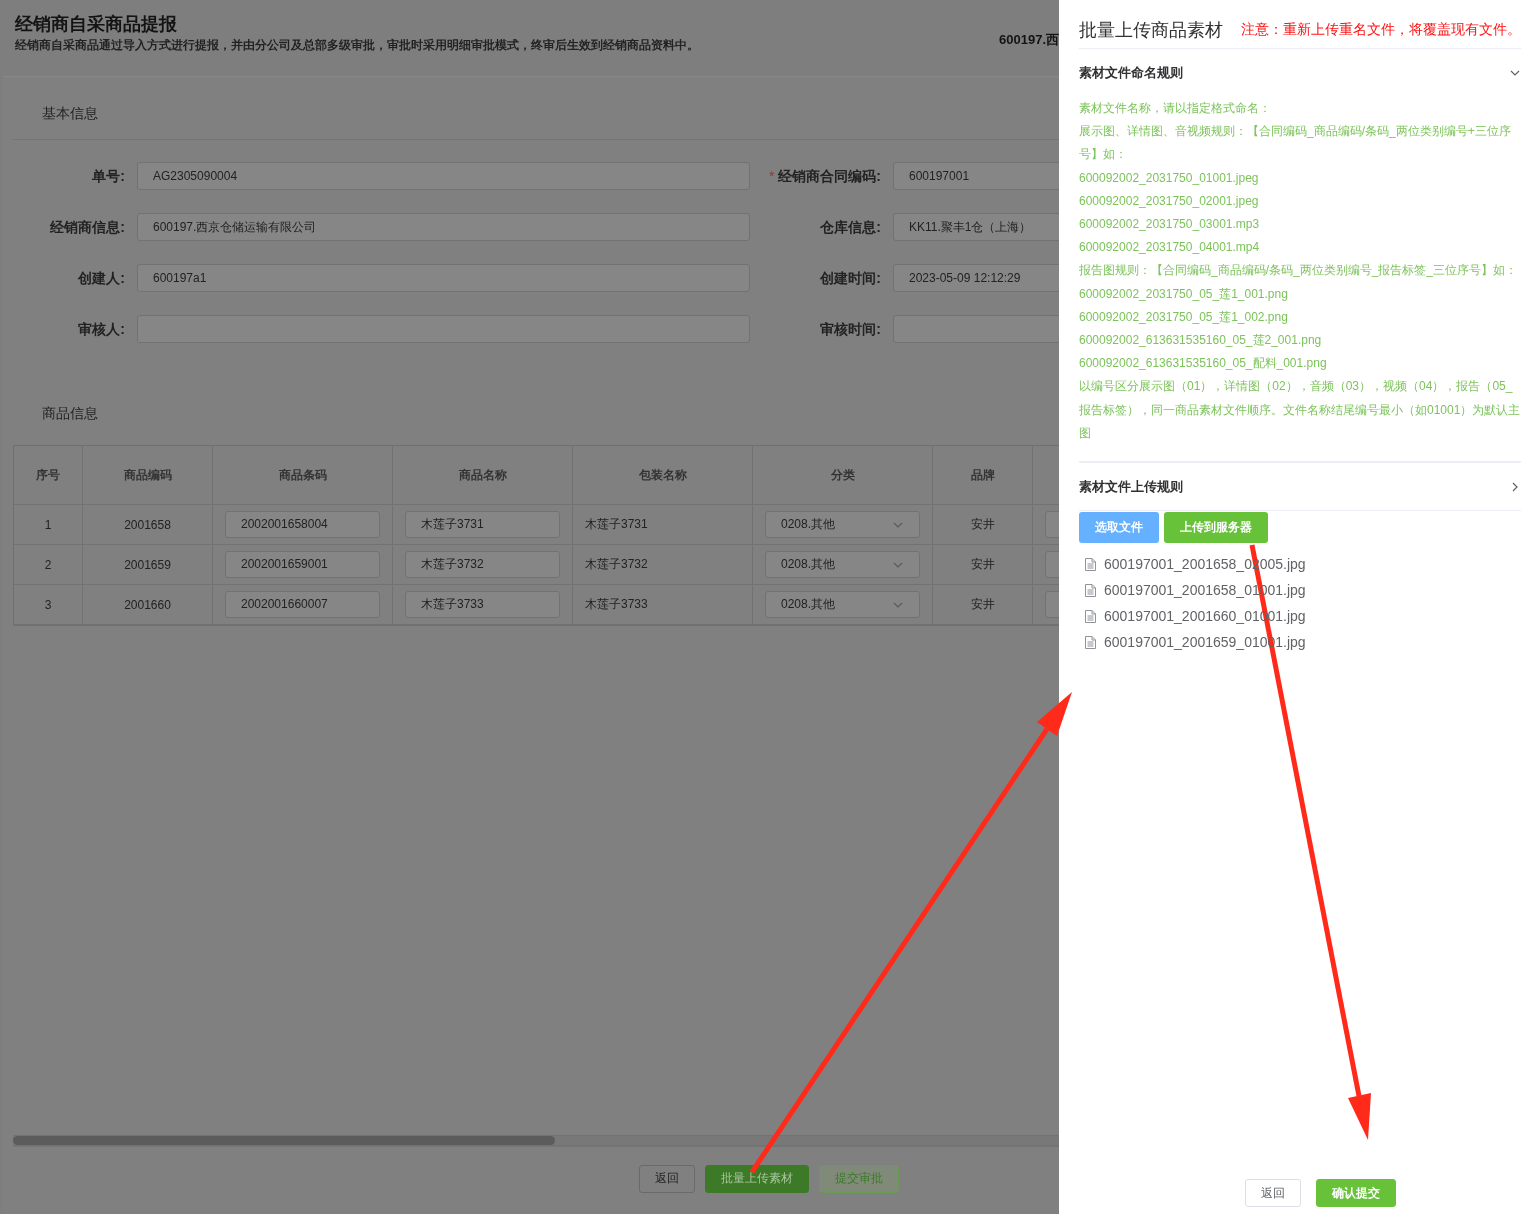 The image size is (1540, 1214). What do you see at coordinates (1131, 486) in the screenshot?
I see `collapse-title: 素材文件上传规则` at bounding box center [1131, 486].